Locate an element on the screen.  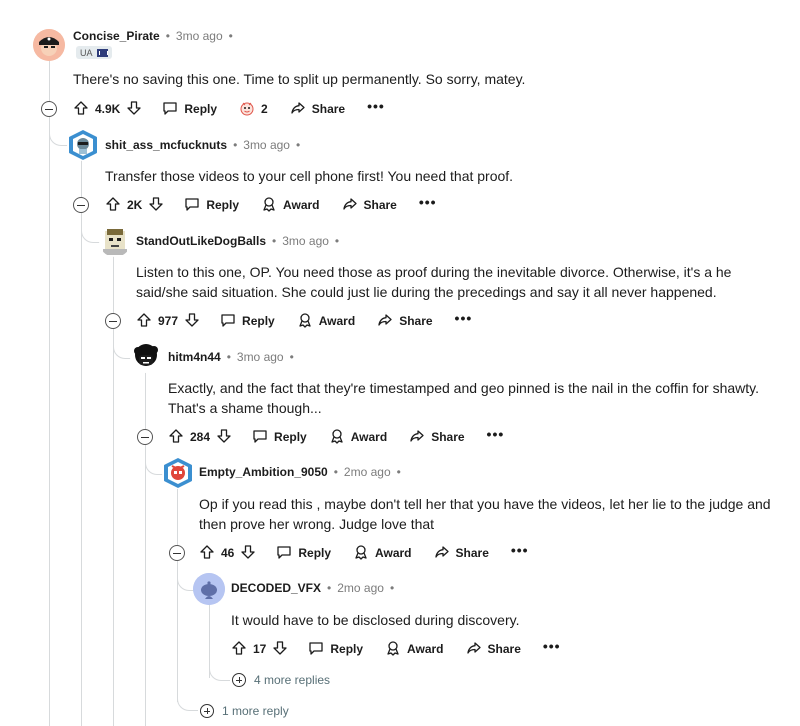
user-flair: UA is located at coordinates (94, 52).